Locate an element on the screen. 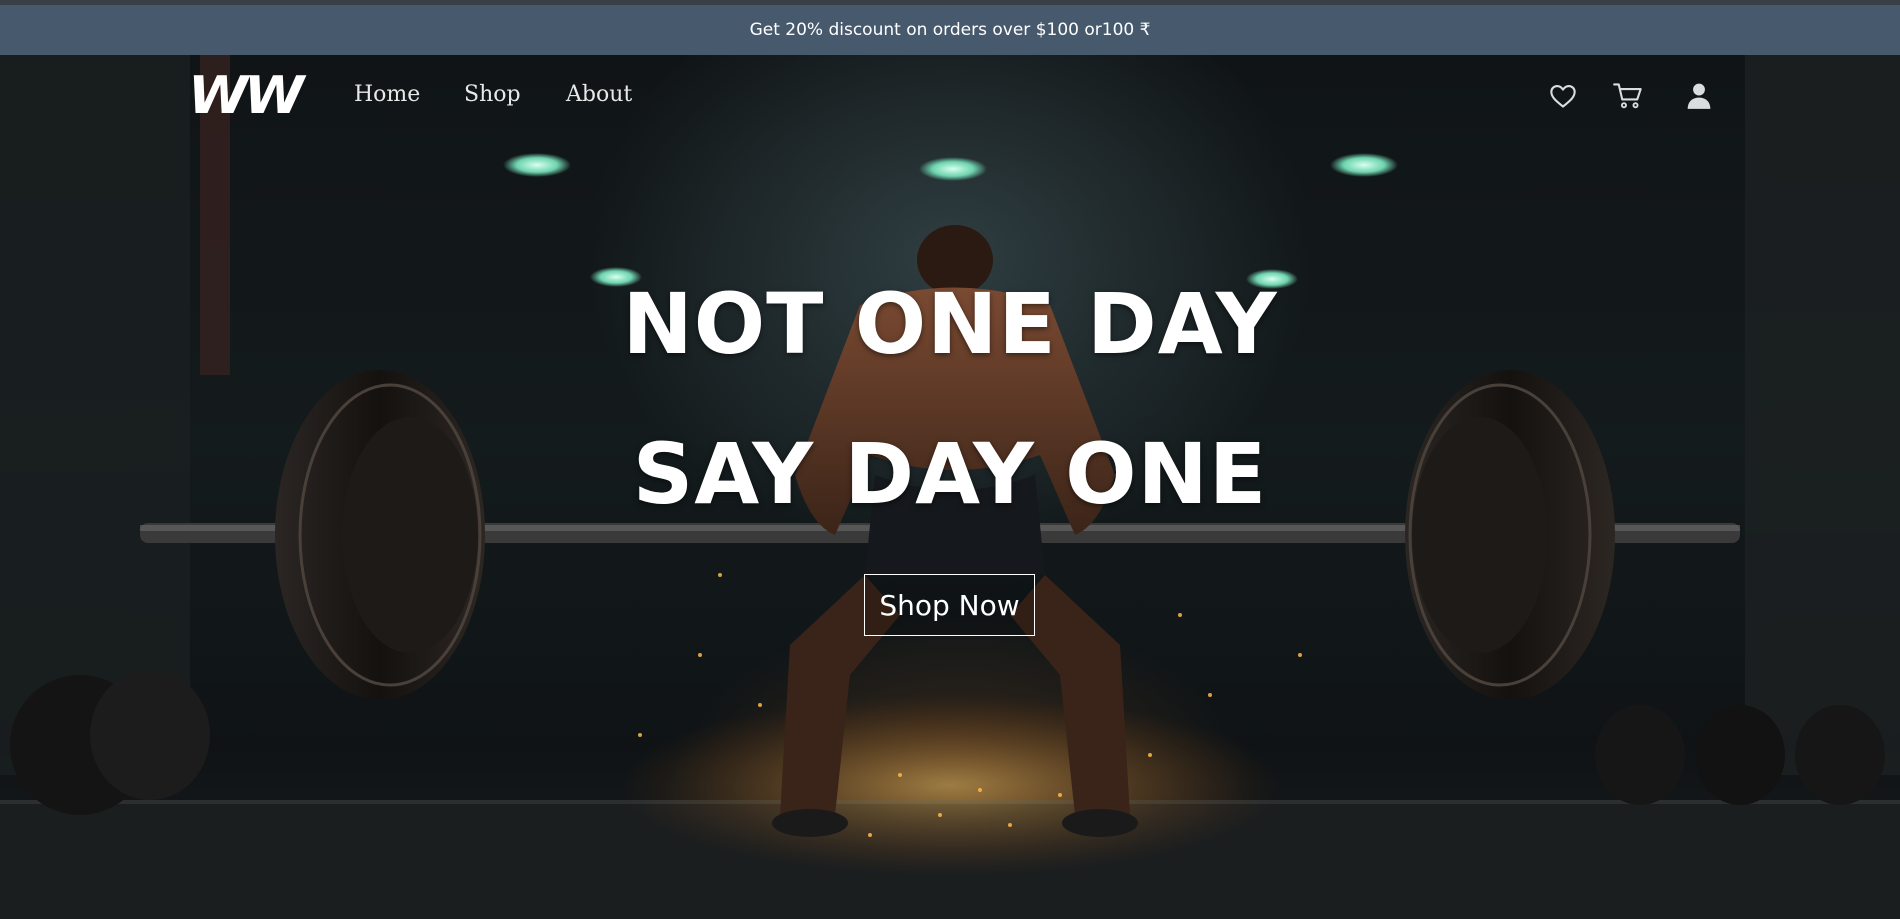 The width and height of the screenshot is (1900, 919). cart-button is located at coordinates (1628, 96).